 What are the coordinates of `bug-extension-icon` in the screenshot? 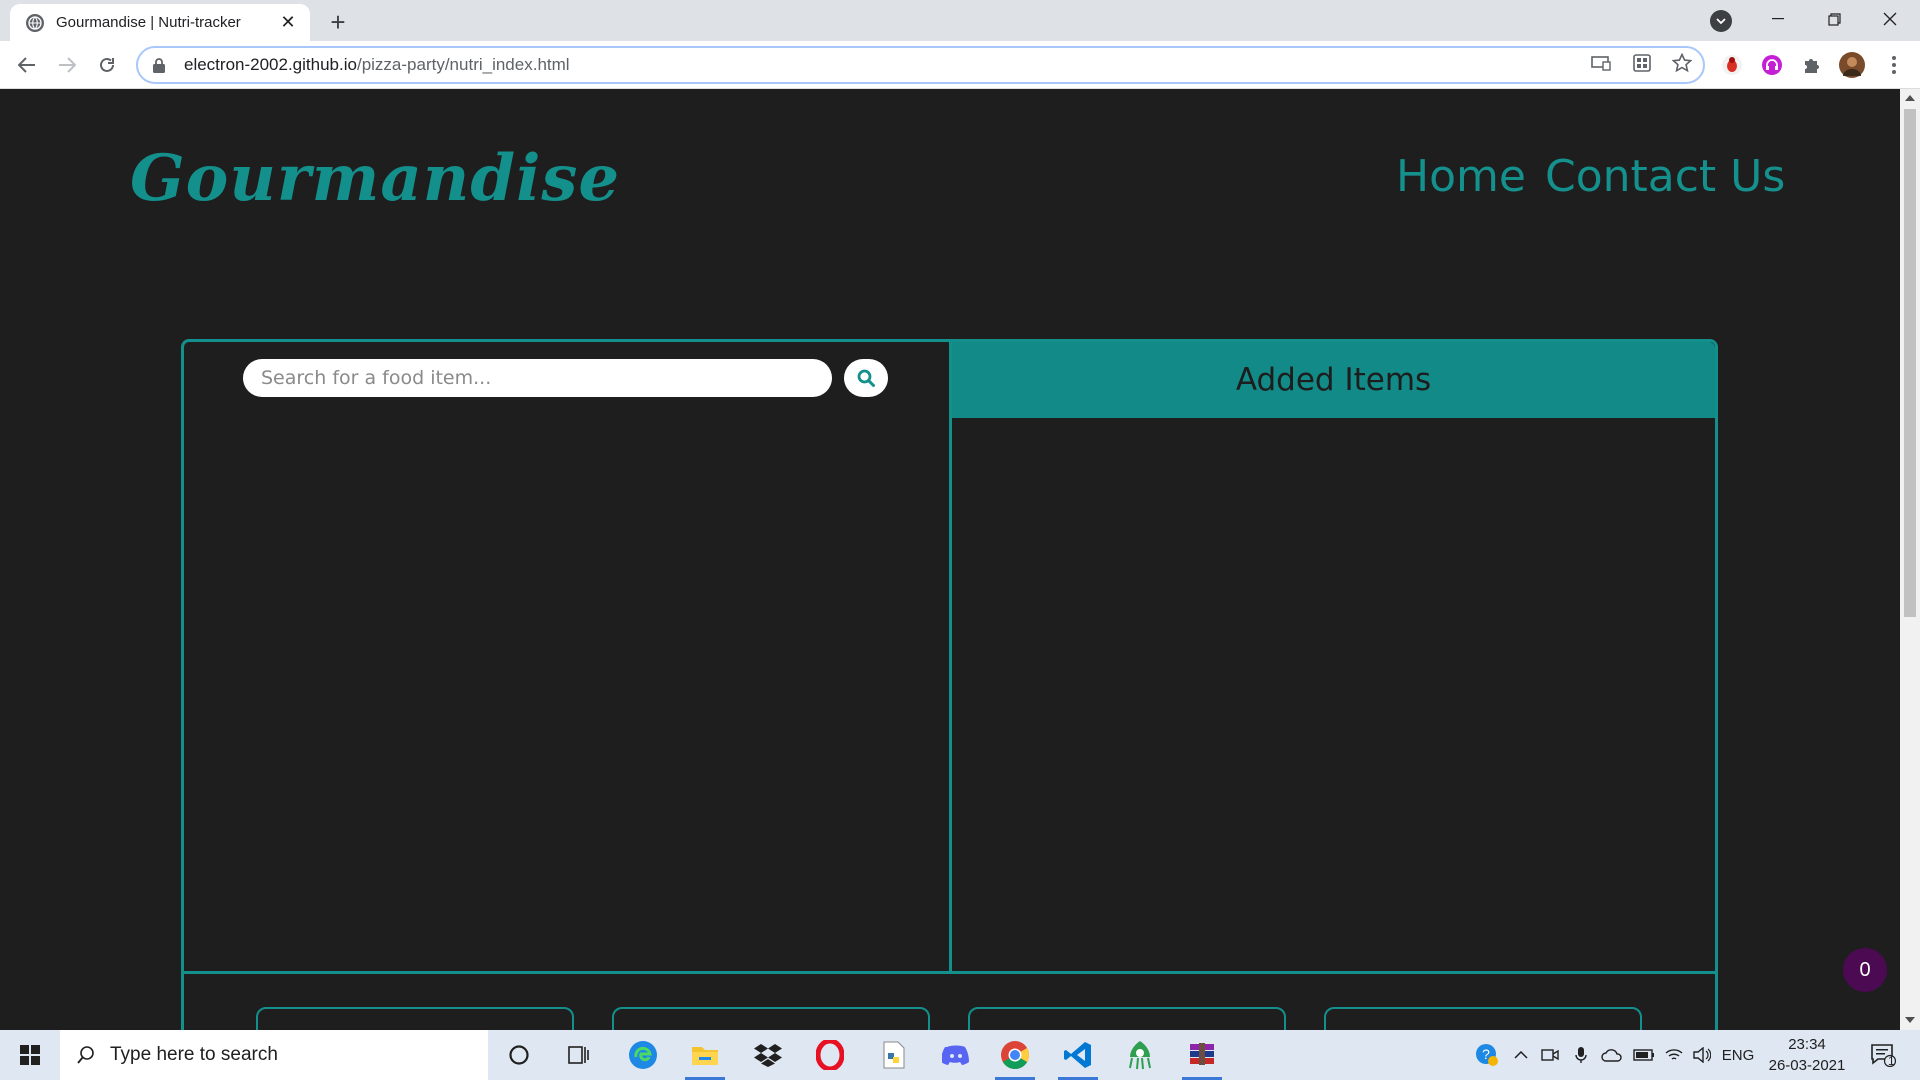 It's located at (1732, 65).